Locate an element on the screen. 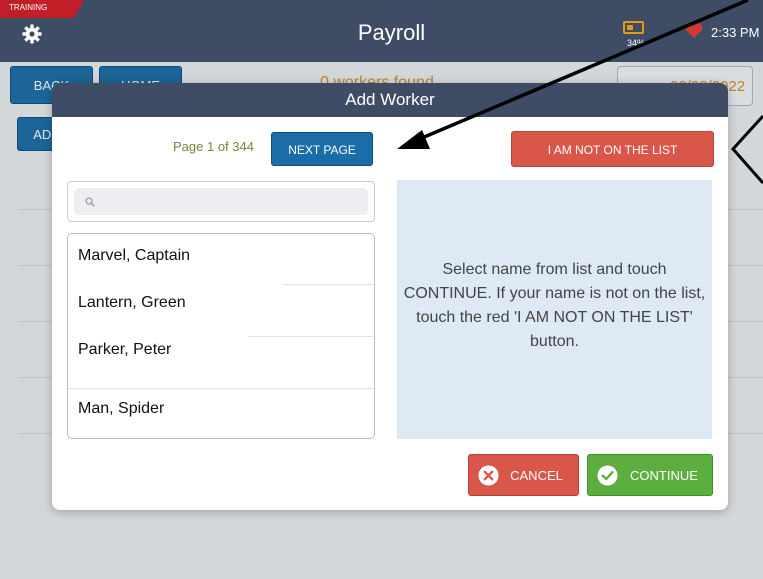 The height and width of the screenshot is (579, 763). battery-percent: 34% is located at coordinates (636, 43).